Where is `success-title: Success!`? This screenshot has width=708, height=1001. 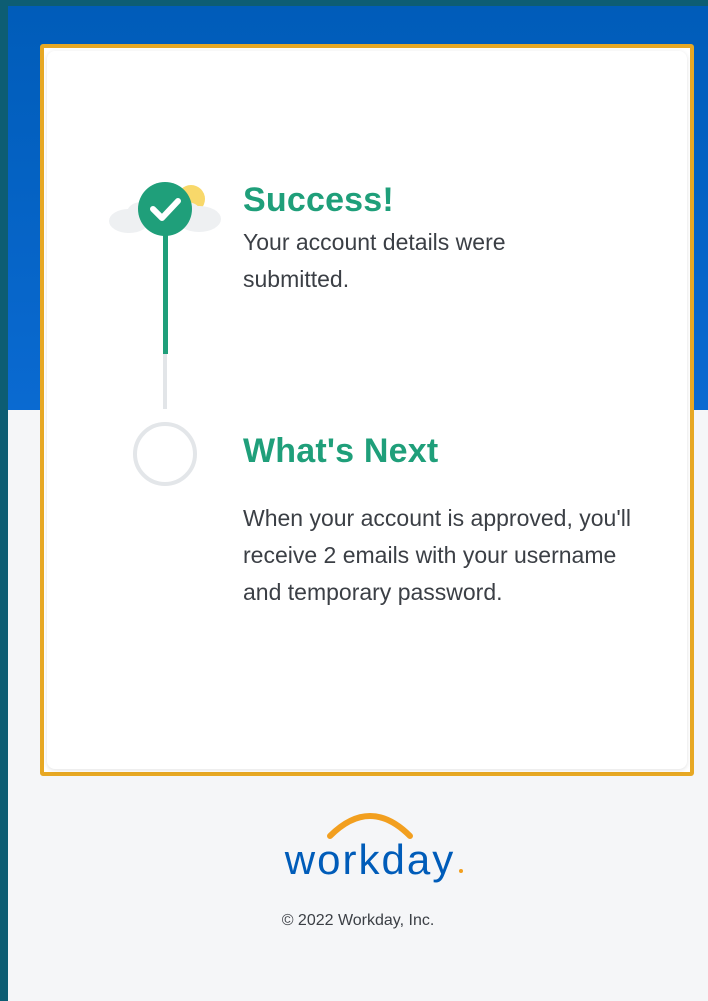
success-title: Success! is located at coordinates (318, 200).